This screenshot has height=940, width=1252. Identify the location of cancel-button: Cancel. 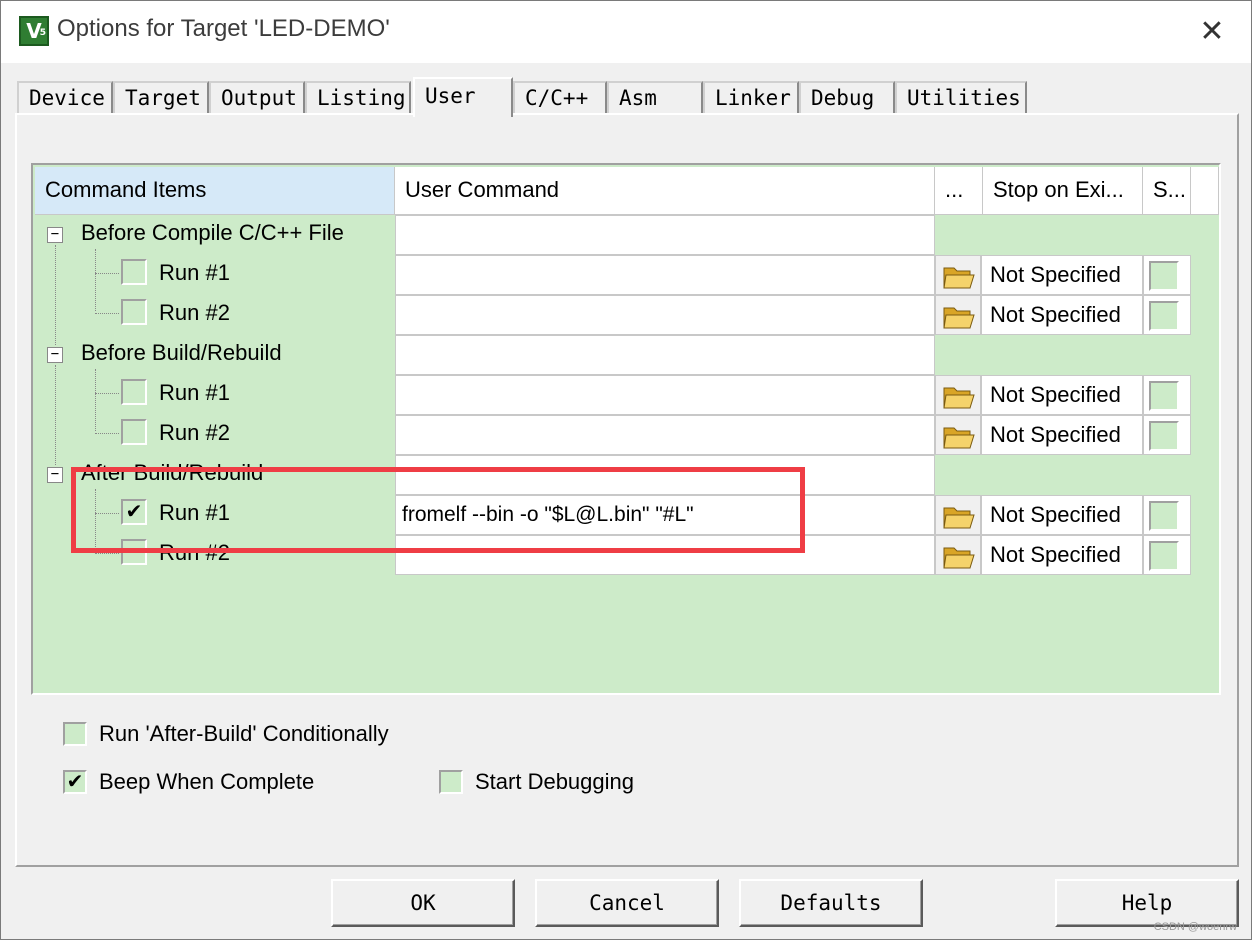
(627, 903).